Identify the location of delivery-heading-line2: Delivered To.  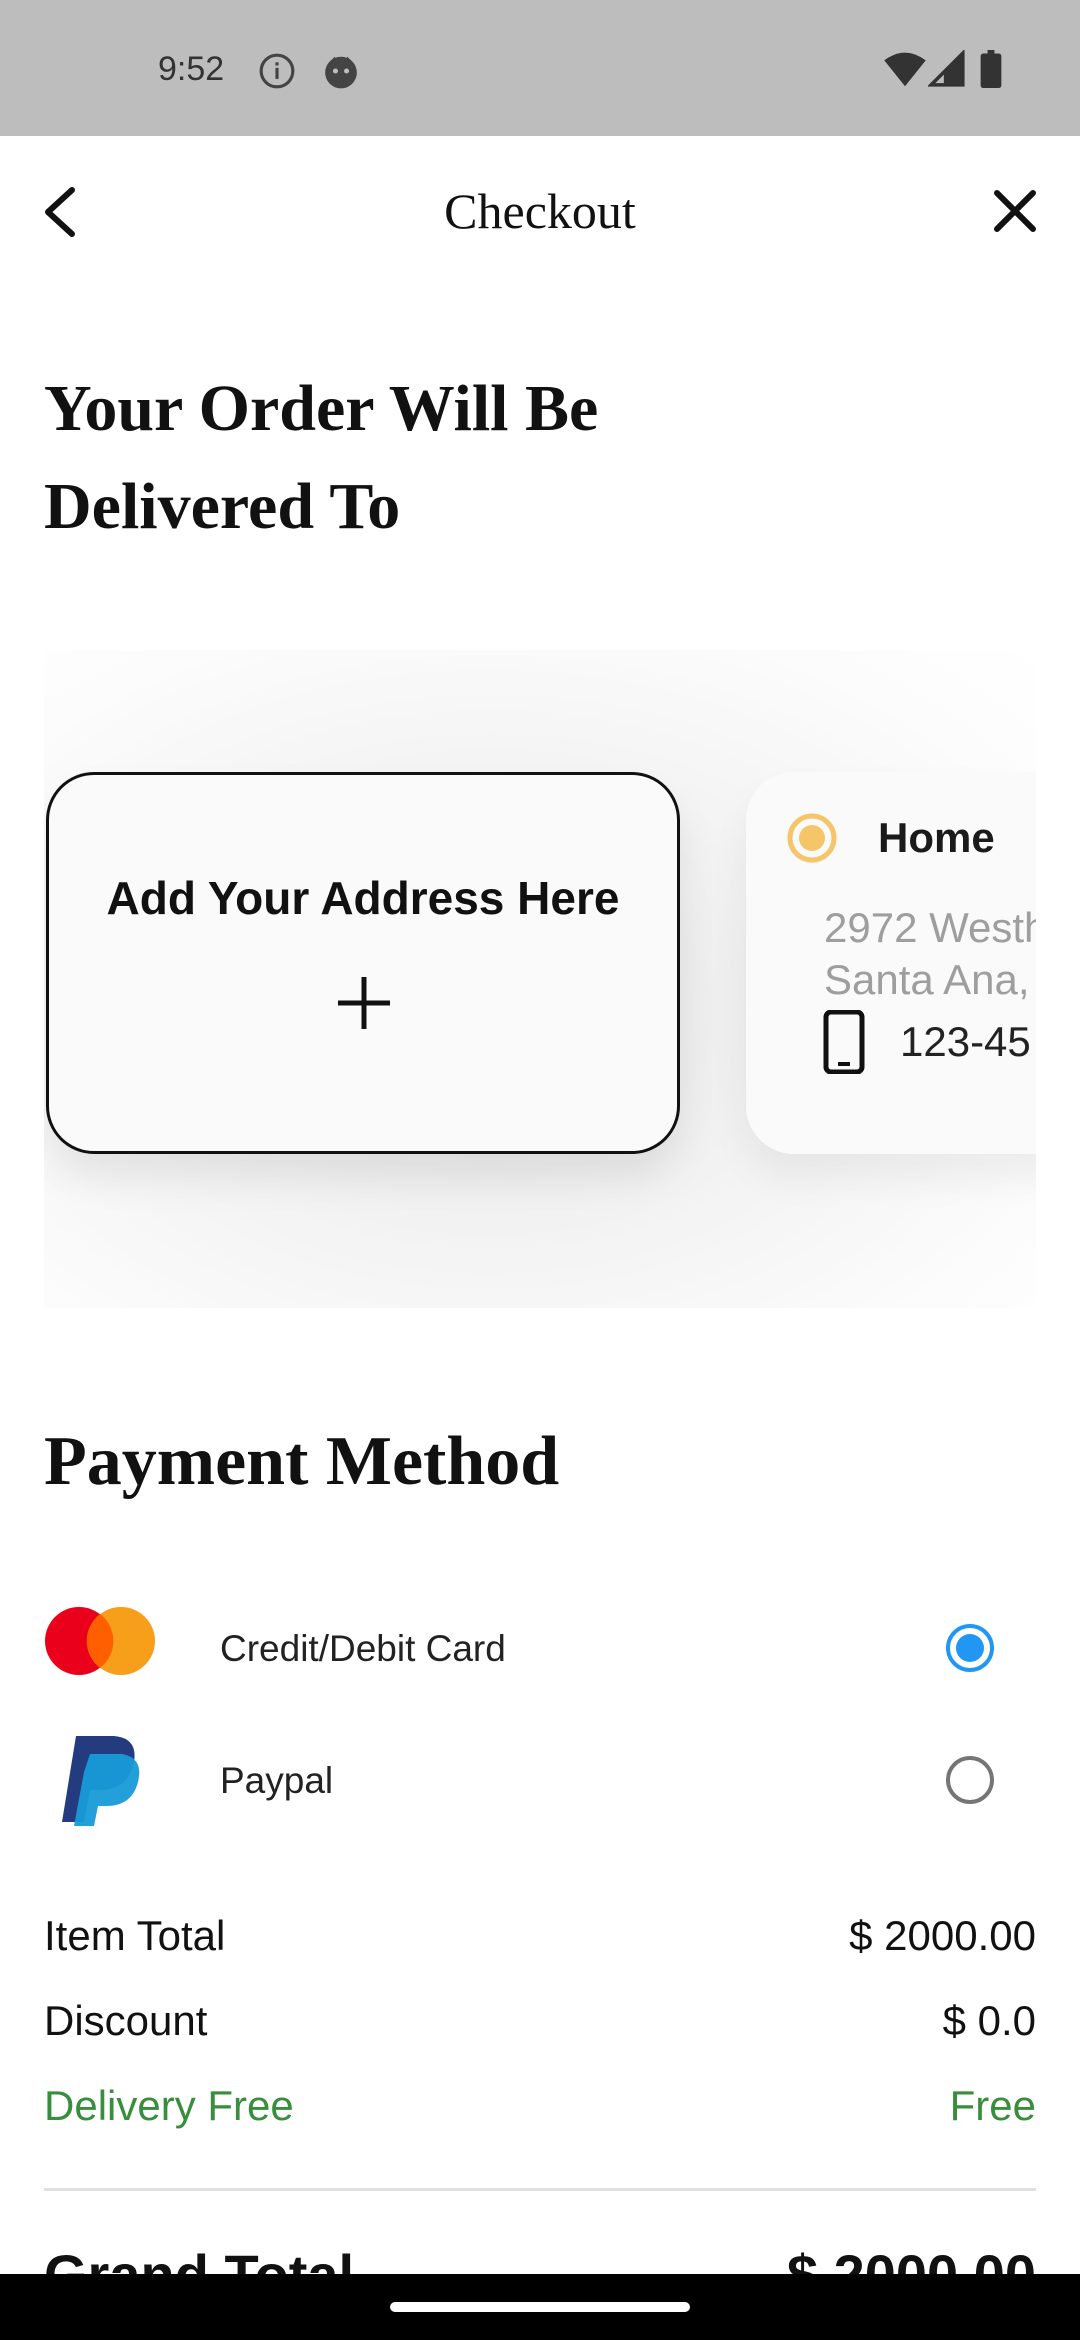
(222, 506).